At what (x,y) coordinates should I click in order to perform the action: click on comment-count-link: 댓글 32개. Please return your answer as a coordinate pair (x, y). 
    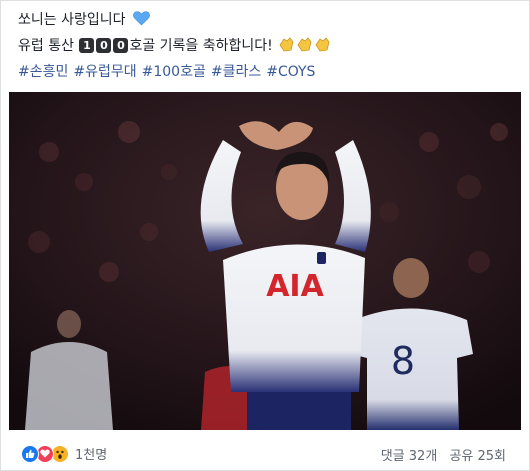
    Looking at the image, I should click on (409, 456).